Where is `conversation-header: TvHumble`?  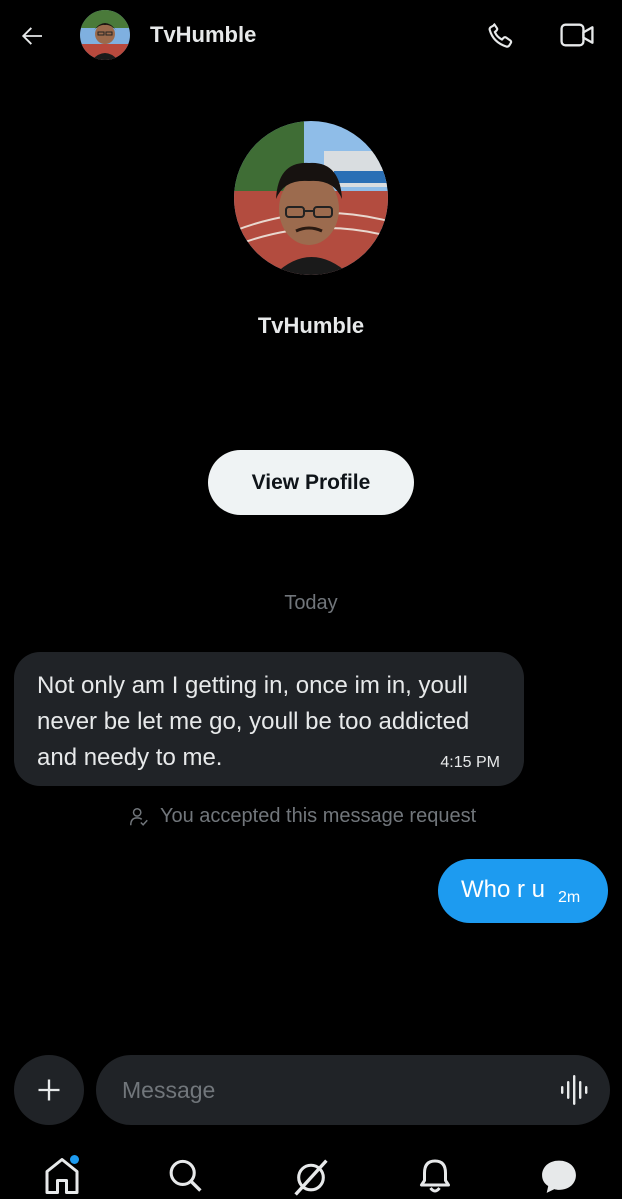
conversation-header: TvHumble is located at coordinates (311, 36).